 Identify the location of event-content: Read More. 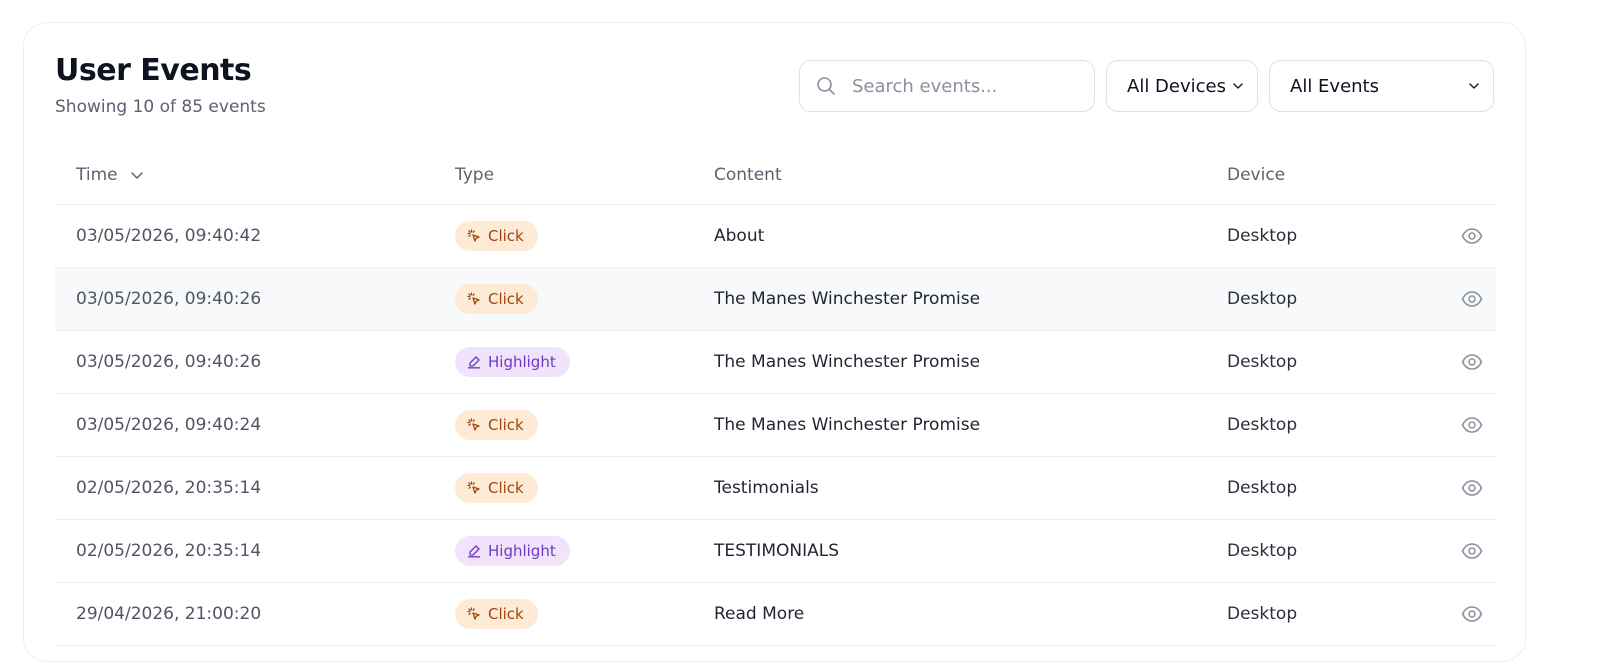
(759, 614).